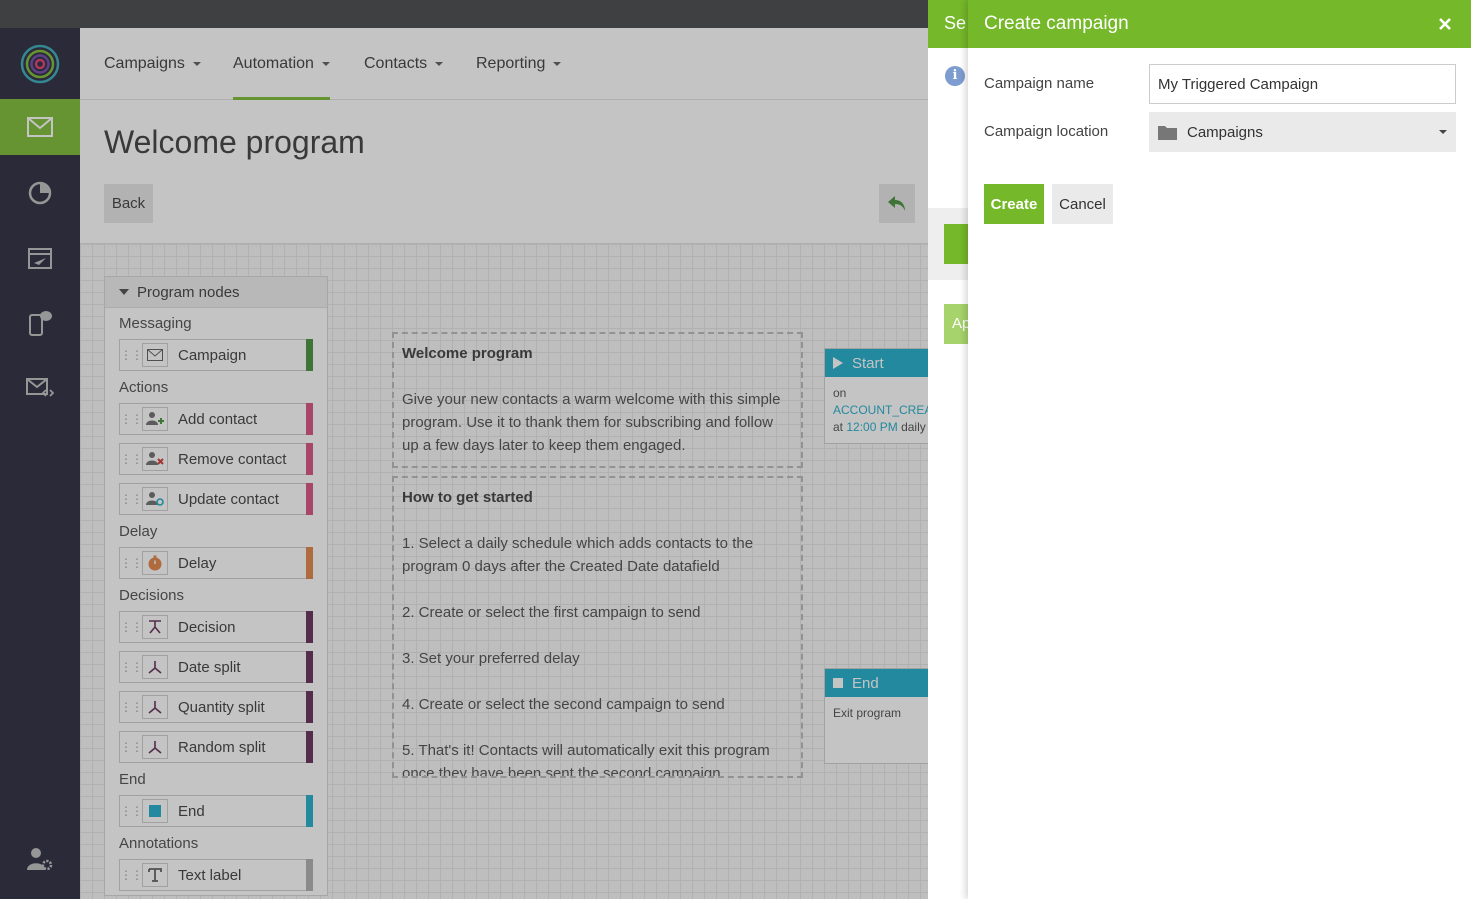 This screenshot has width=1471, height=899. I want to click on folder-icon, so click(1167, 133).